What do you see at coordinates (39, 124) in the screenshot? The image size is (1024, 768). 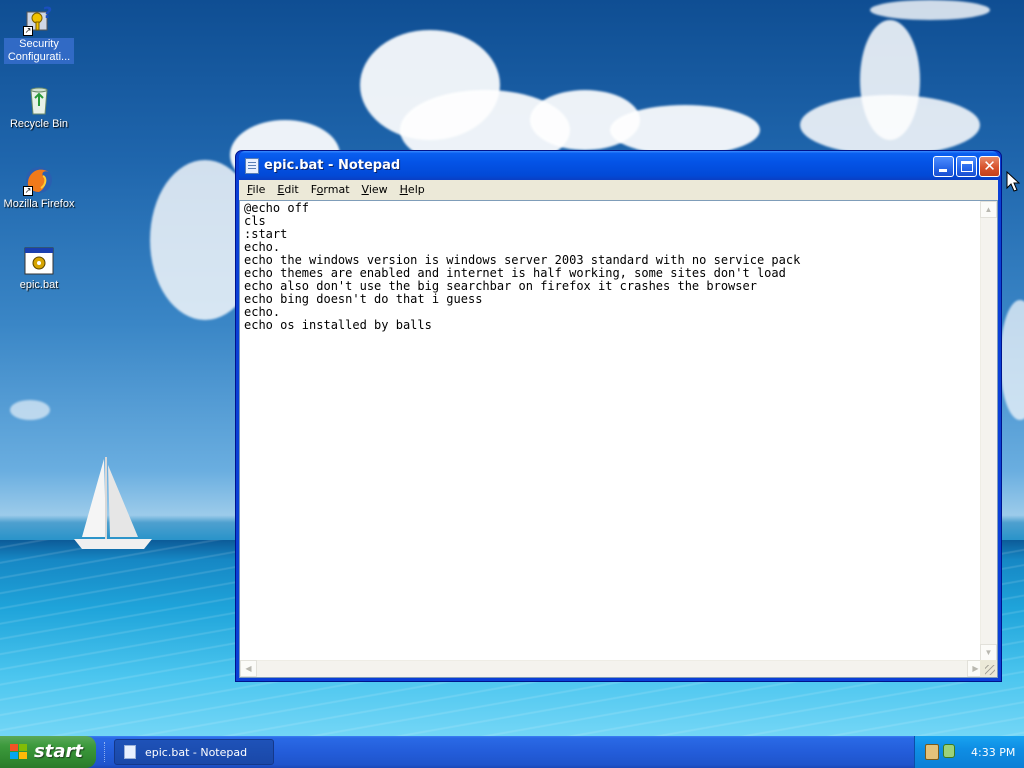 I see `desktop-icon-label: Recycle Bin` at bounding box center [39, 124].